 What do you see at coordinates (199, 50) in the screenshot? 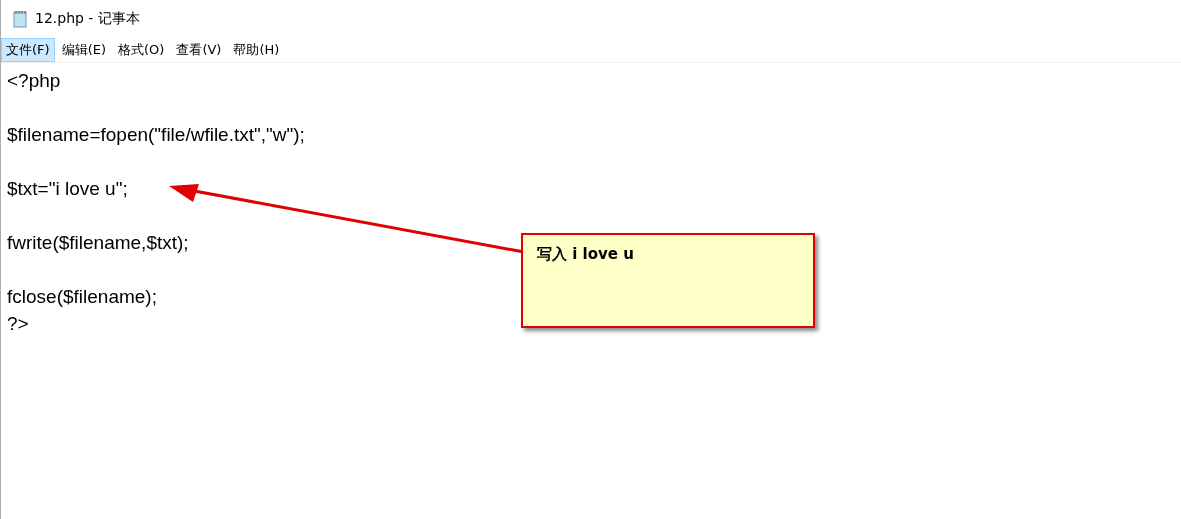
I see `menu-item: 查看(V)` at bounding box center [199, 50].